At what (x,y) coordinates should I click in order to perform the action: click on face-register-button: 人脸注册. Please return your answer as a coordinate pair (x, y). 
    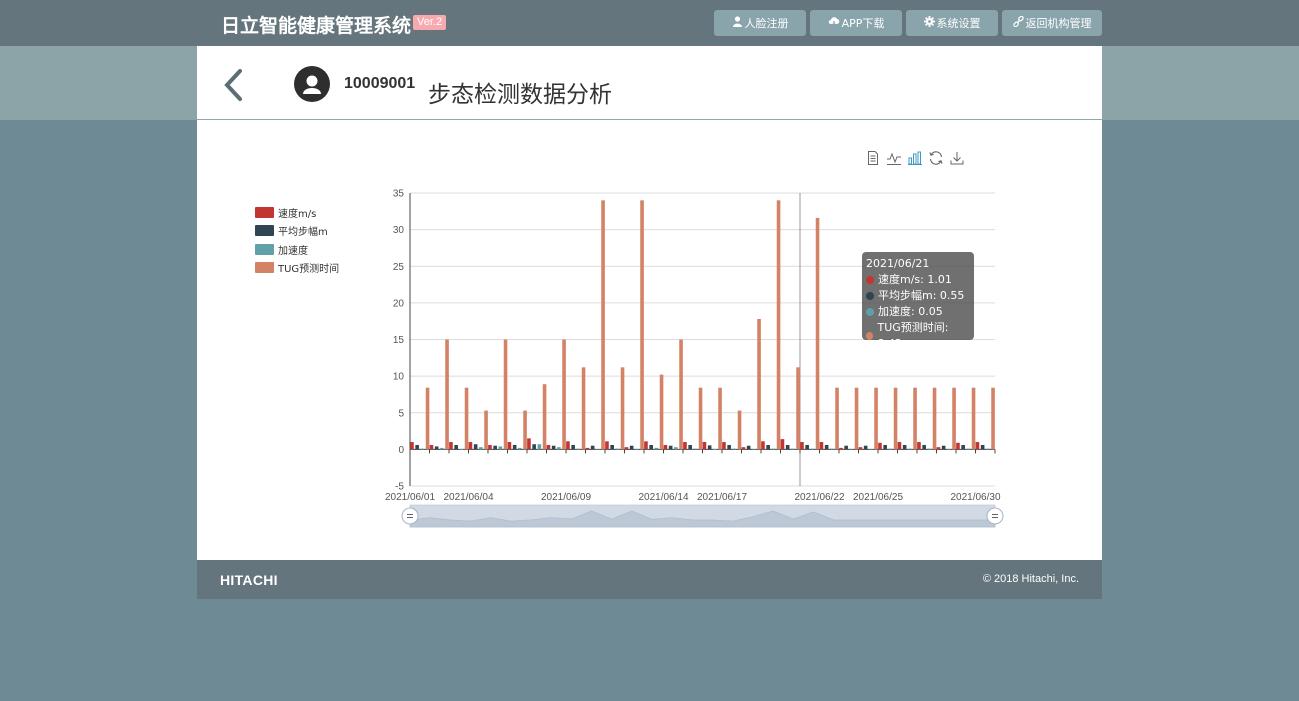
    Looking at the image, I should click on (760, 23).